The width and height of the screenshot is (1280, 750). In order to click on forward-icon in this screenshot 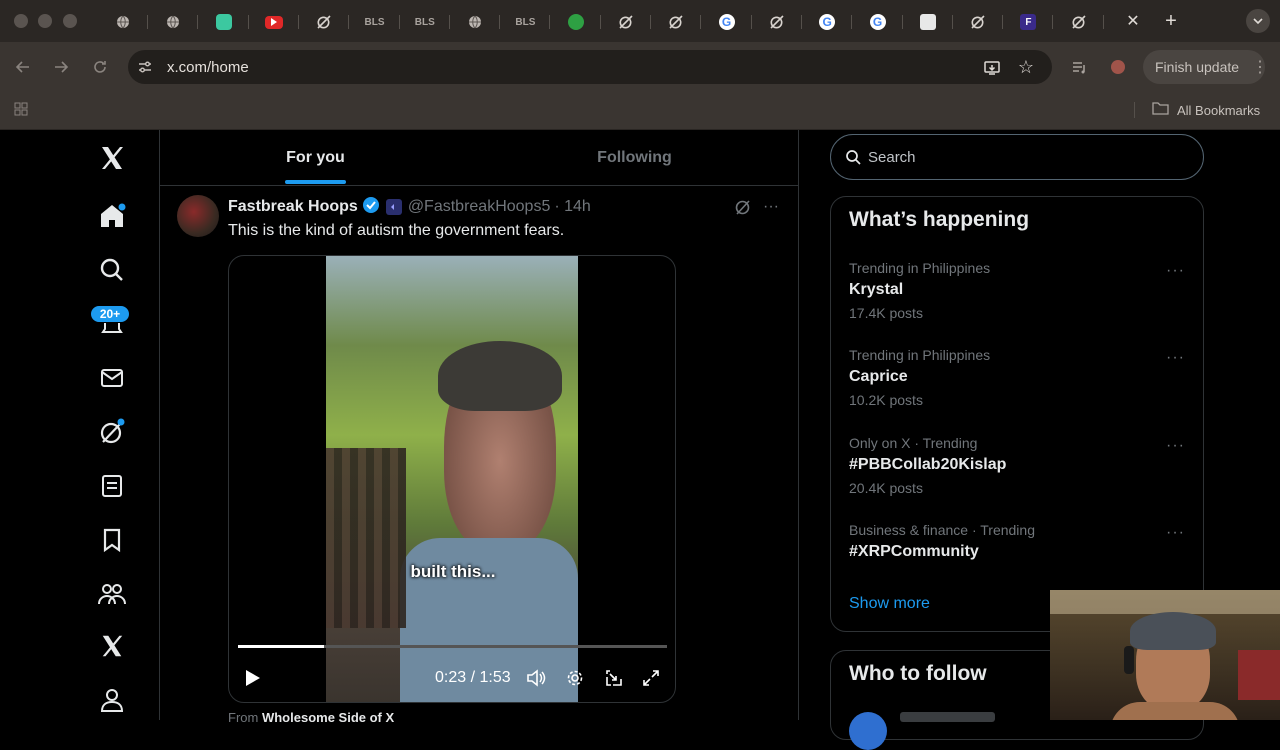, I will do `click(61, 67)`.